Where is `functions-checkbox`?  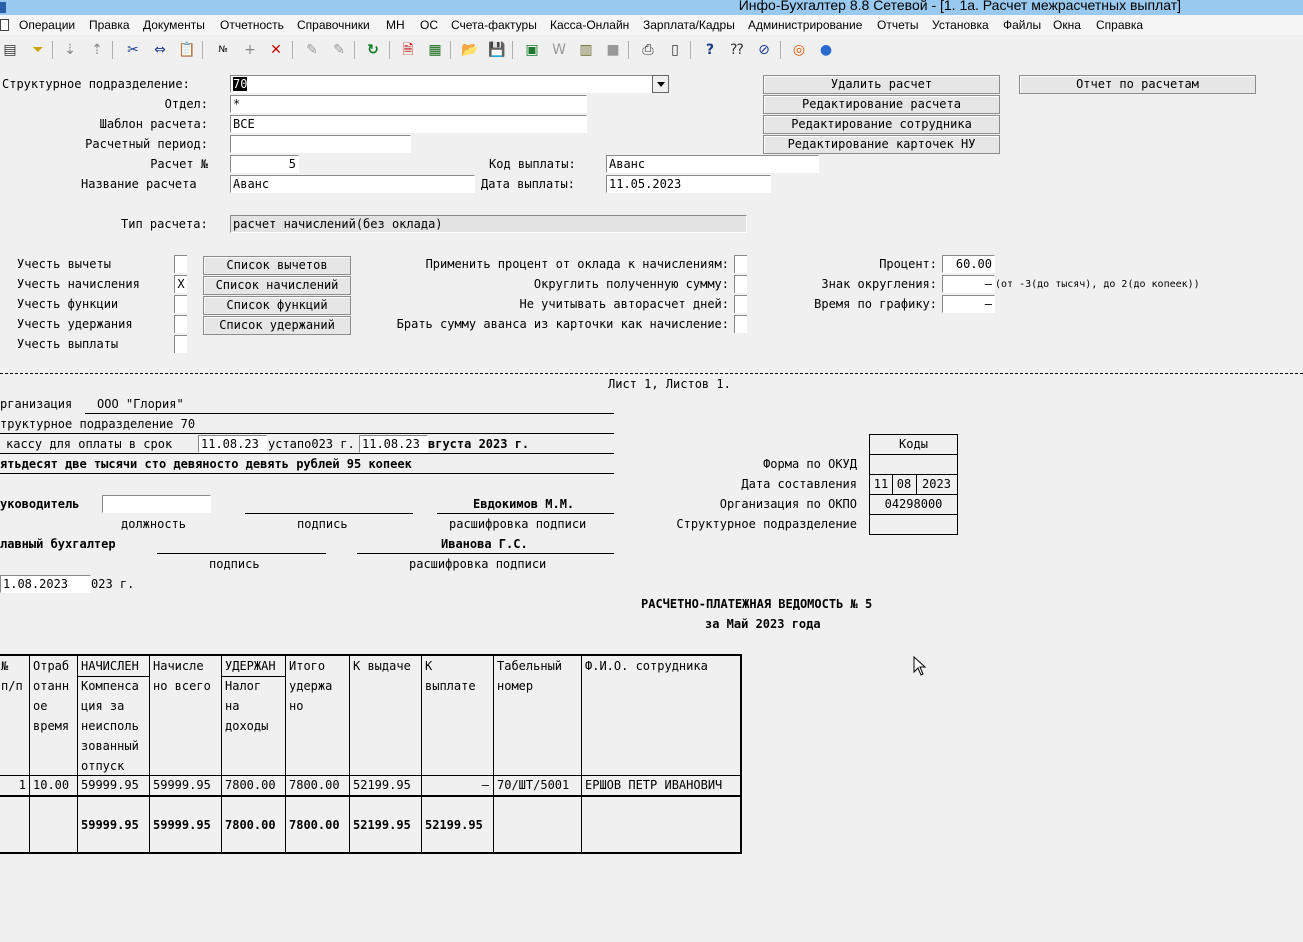 functions-checkbox is located at coordinates (180, 304).